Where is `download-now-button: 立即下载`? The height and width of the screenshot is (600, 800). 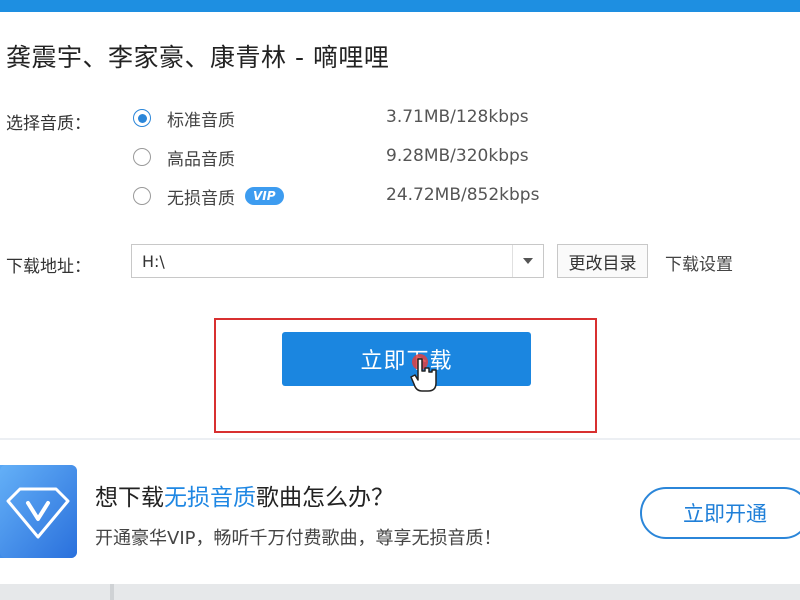 download-now-button: 立即下载 is located at coordinates (406, 359).